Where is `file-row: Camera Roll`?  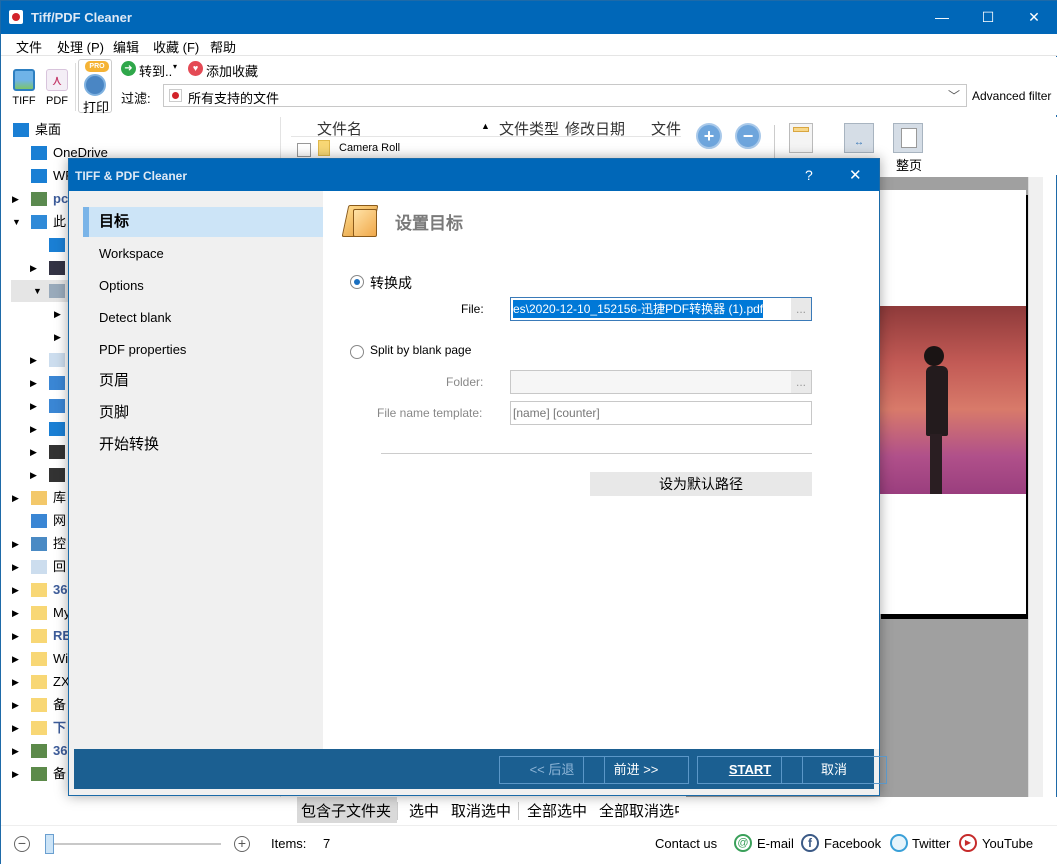
file-row: Camera Roll is located at coordinates (486, 149).